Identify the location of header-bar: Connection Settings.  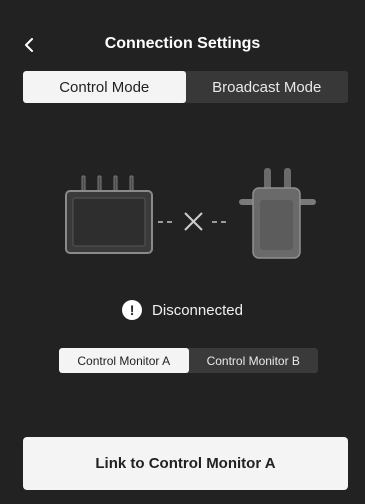
(182, 44).